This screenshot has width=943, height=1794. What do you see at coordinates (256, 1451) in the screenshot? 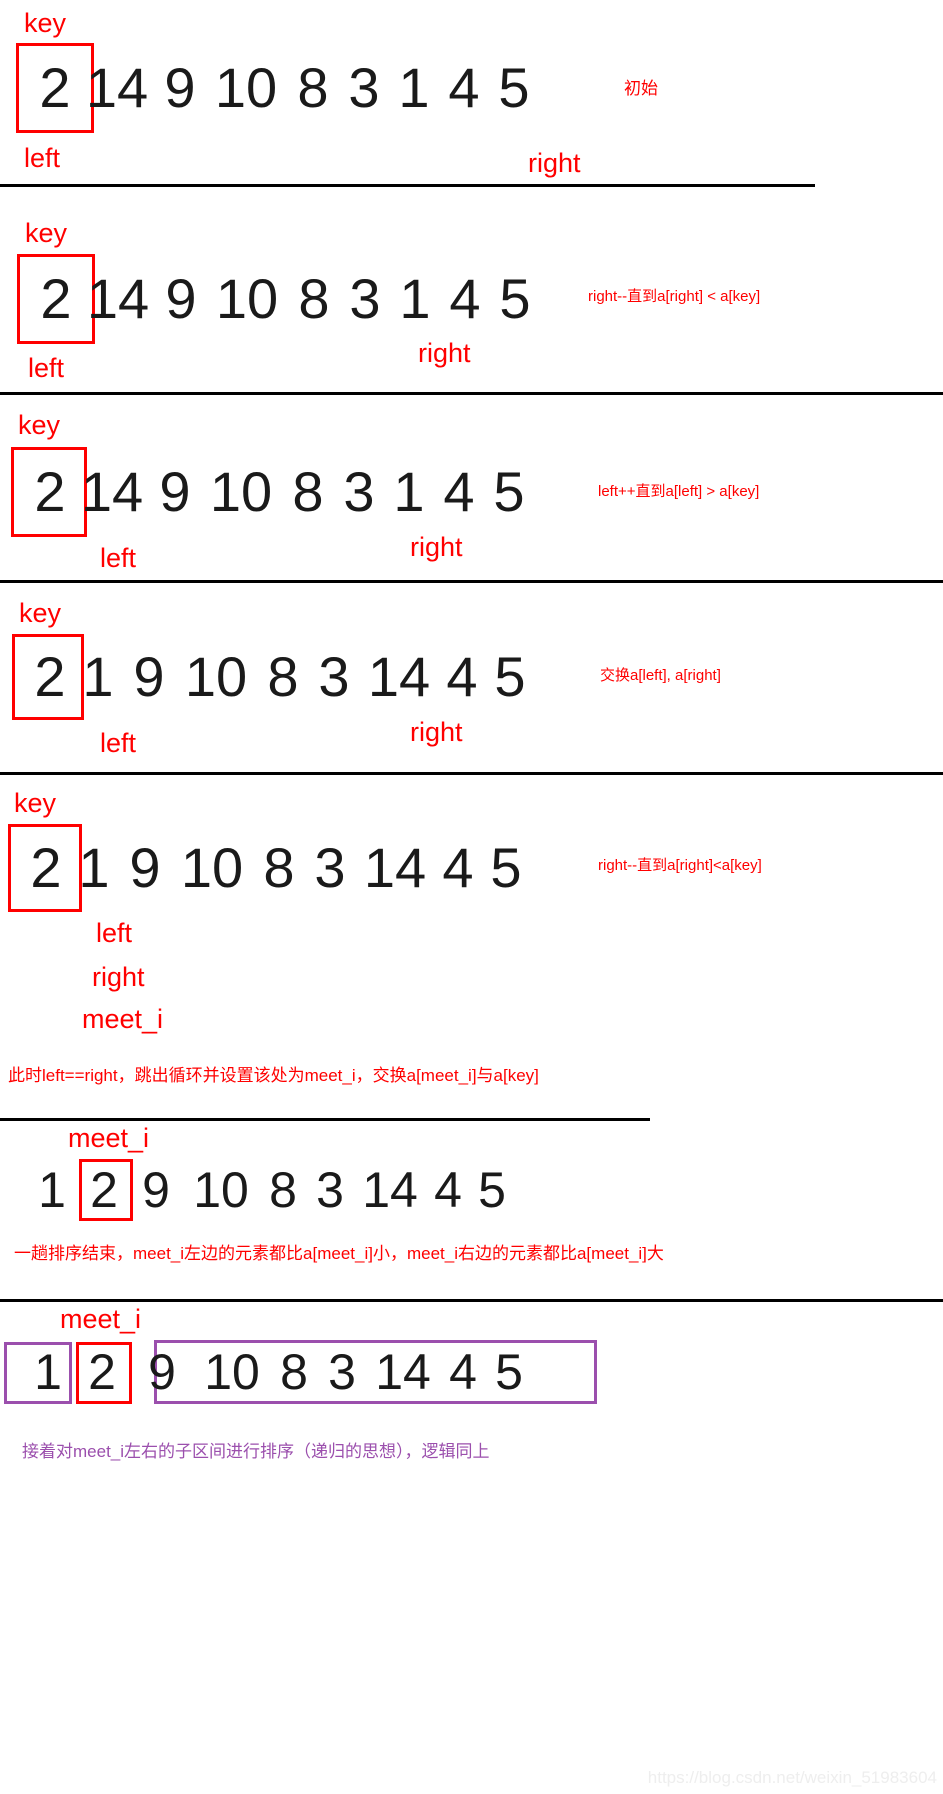
I see `step-caption: 接着对meet_i左右的子区间进行排序（递归的思想），逻辑同上` at bounding box center [256, 1451].